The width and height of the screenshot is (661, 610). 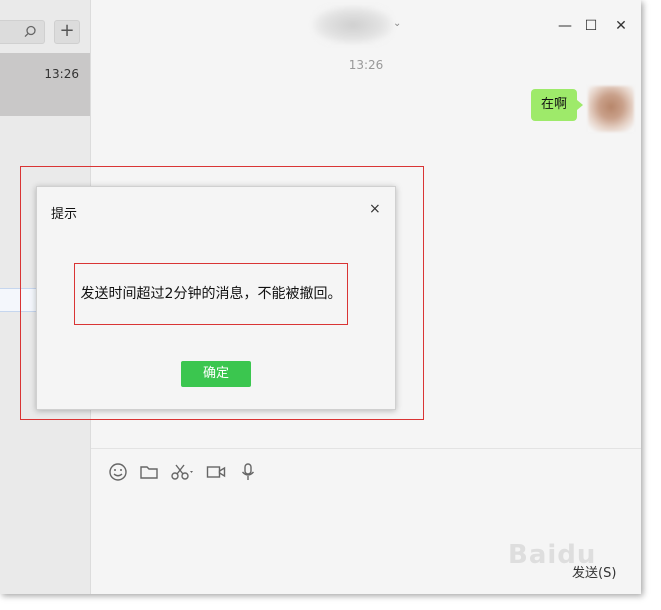 What do you see at coordinates (183, 472) in the screenshot?
I see `scissors-icon` at bounding box center [183, 472].